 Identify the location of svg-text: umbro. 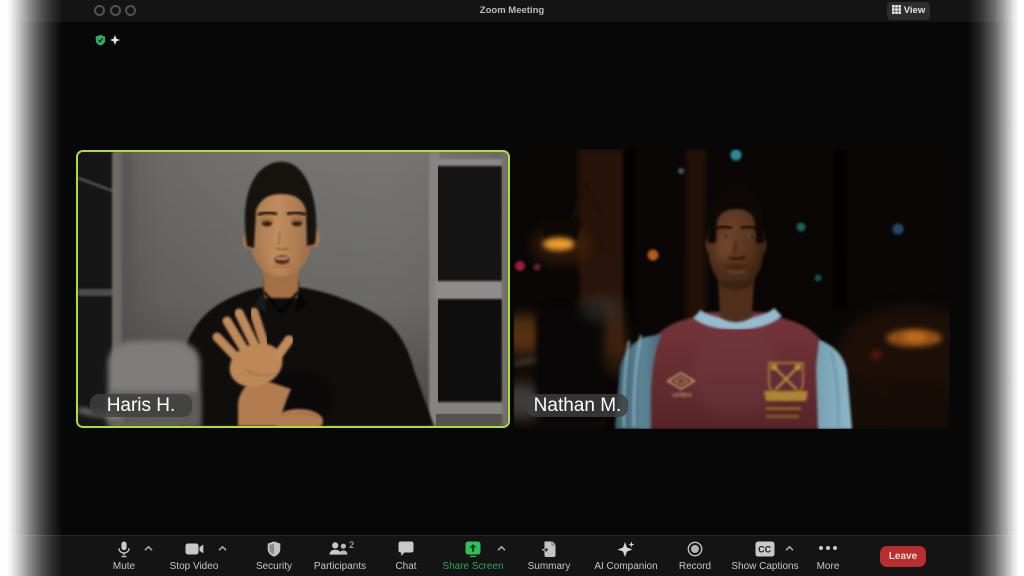
(682, 395).